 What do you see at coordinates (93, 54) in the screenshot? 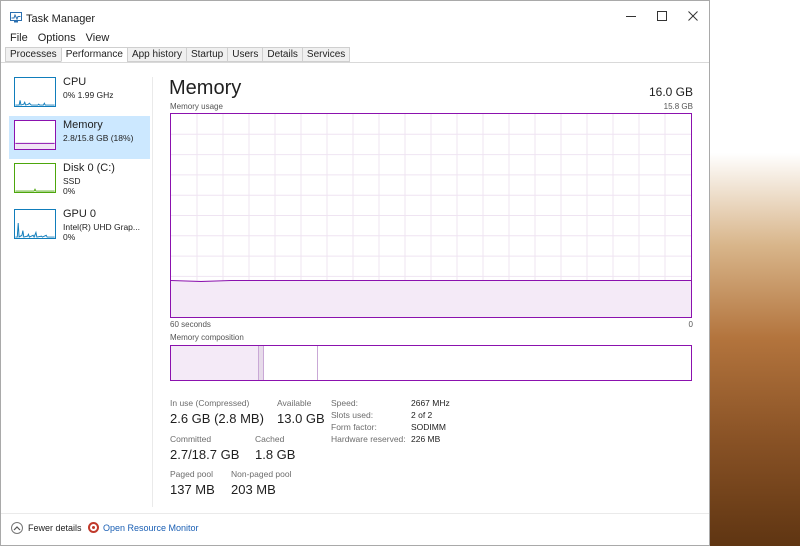
I see `tab-performance: Performance` at bounding box center [93, 54].